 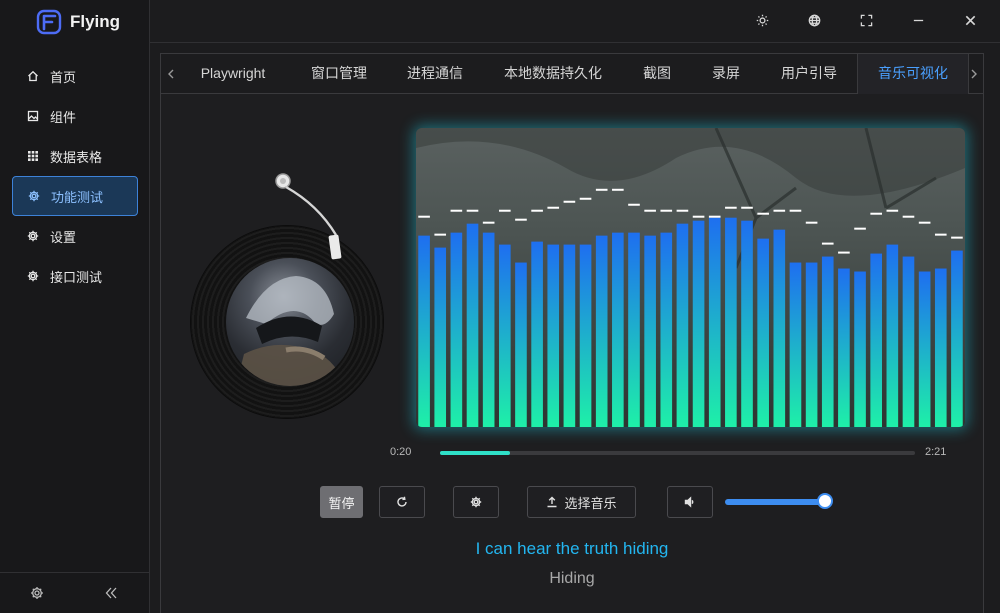 What do you see at coordinates (913, 74) in the screenshot?
I see `tab-music-visualization: 音乐可视化` at bounding box center [913, 74].